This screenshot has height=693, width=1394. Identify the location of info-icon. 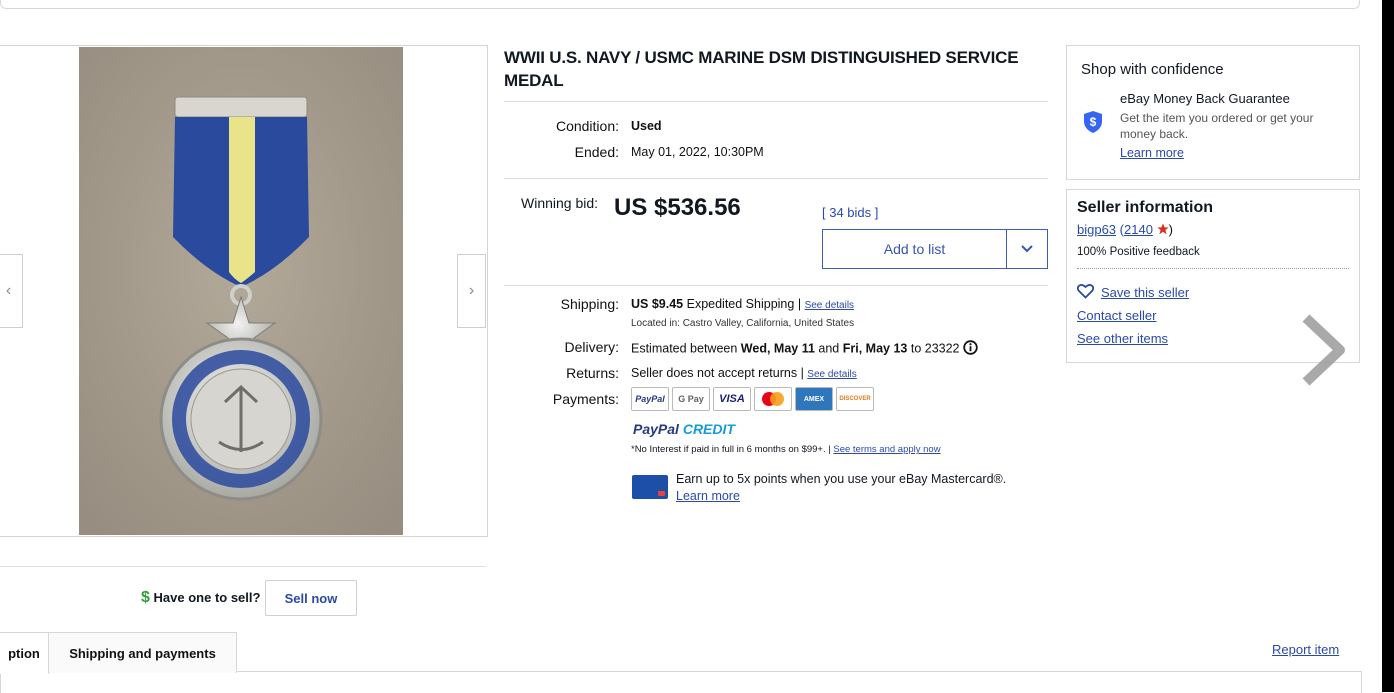
(970, 349).